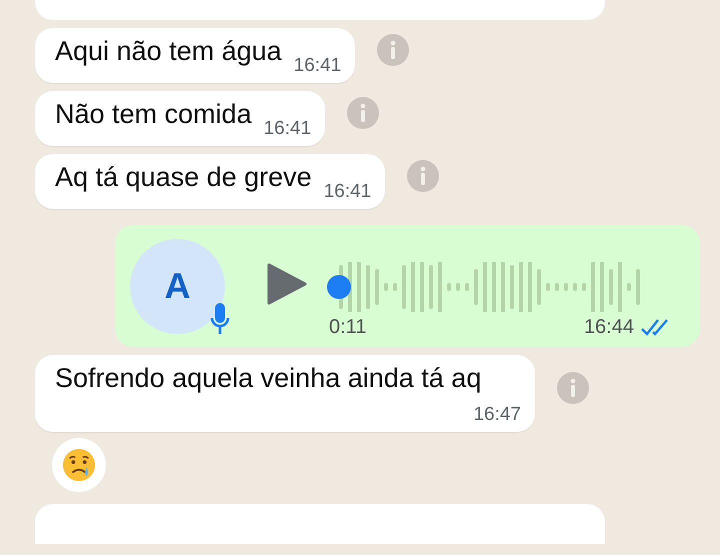 Image resolution: width=720 pixels, height=555 pixels. Describe the element at coordinates (220, 319) in the screenshot. I see `microphone-icon` at that location.